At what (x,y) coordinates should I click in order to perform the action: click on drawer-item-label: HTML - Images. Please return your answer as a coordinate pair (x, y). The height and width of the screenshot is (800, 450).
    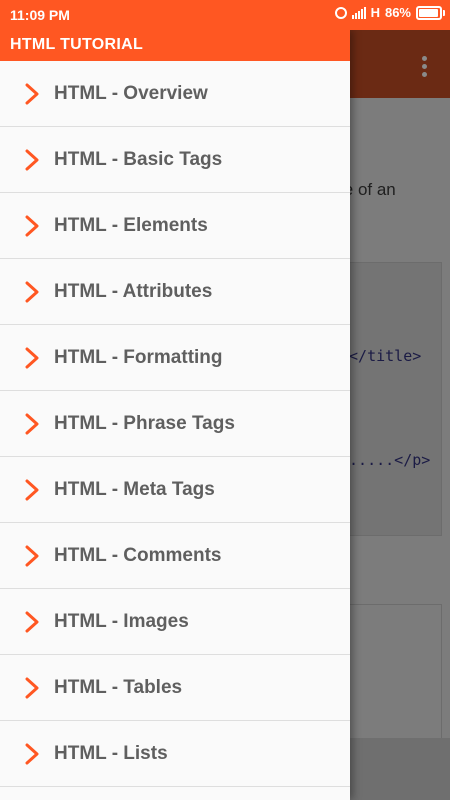
    Looking at the image, I should click on (121, 621).